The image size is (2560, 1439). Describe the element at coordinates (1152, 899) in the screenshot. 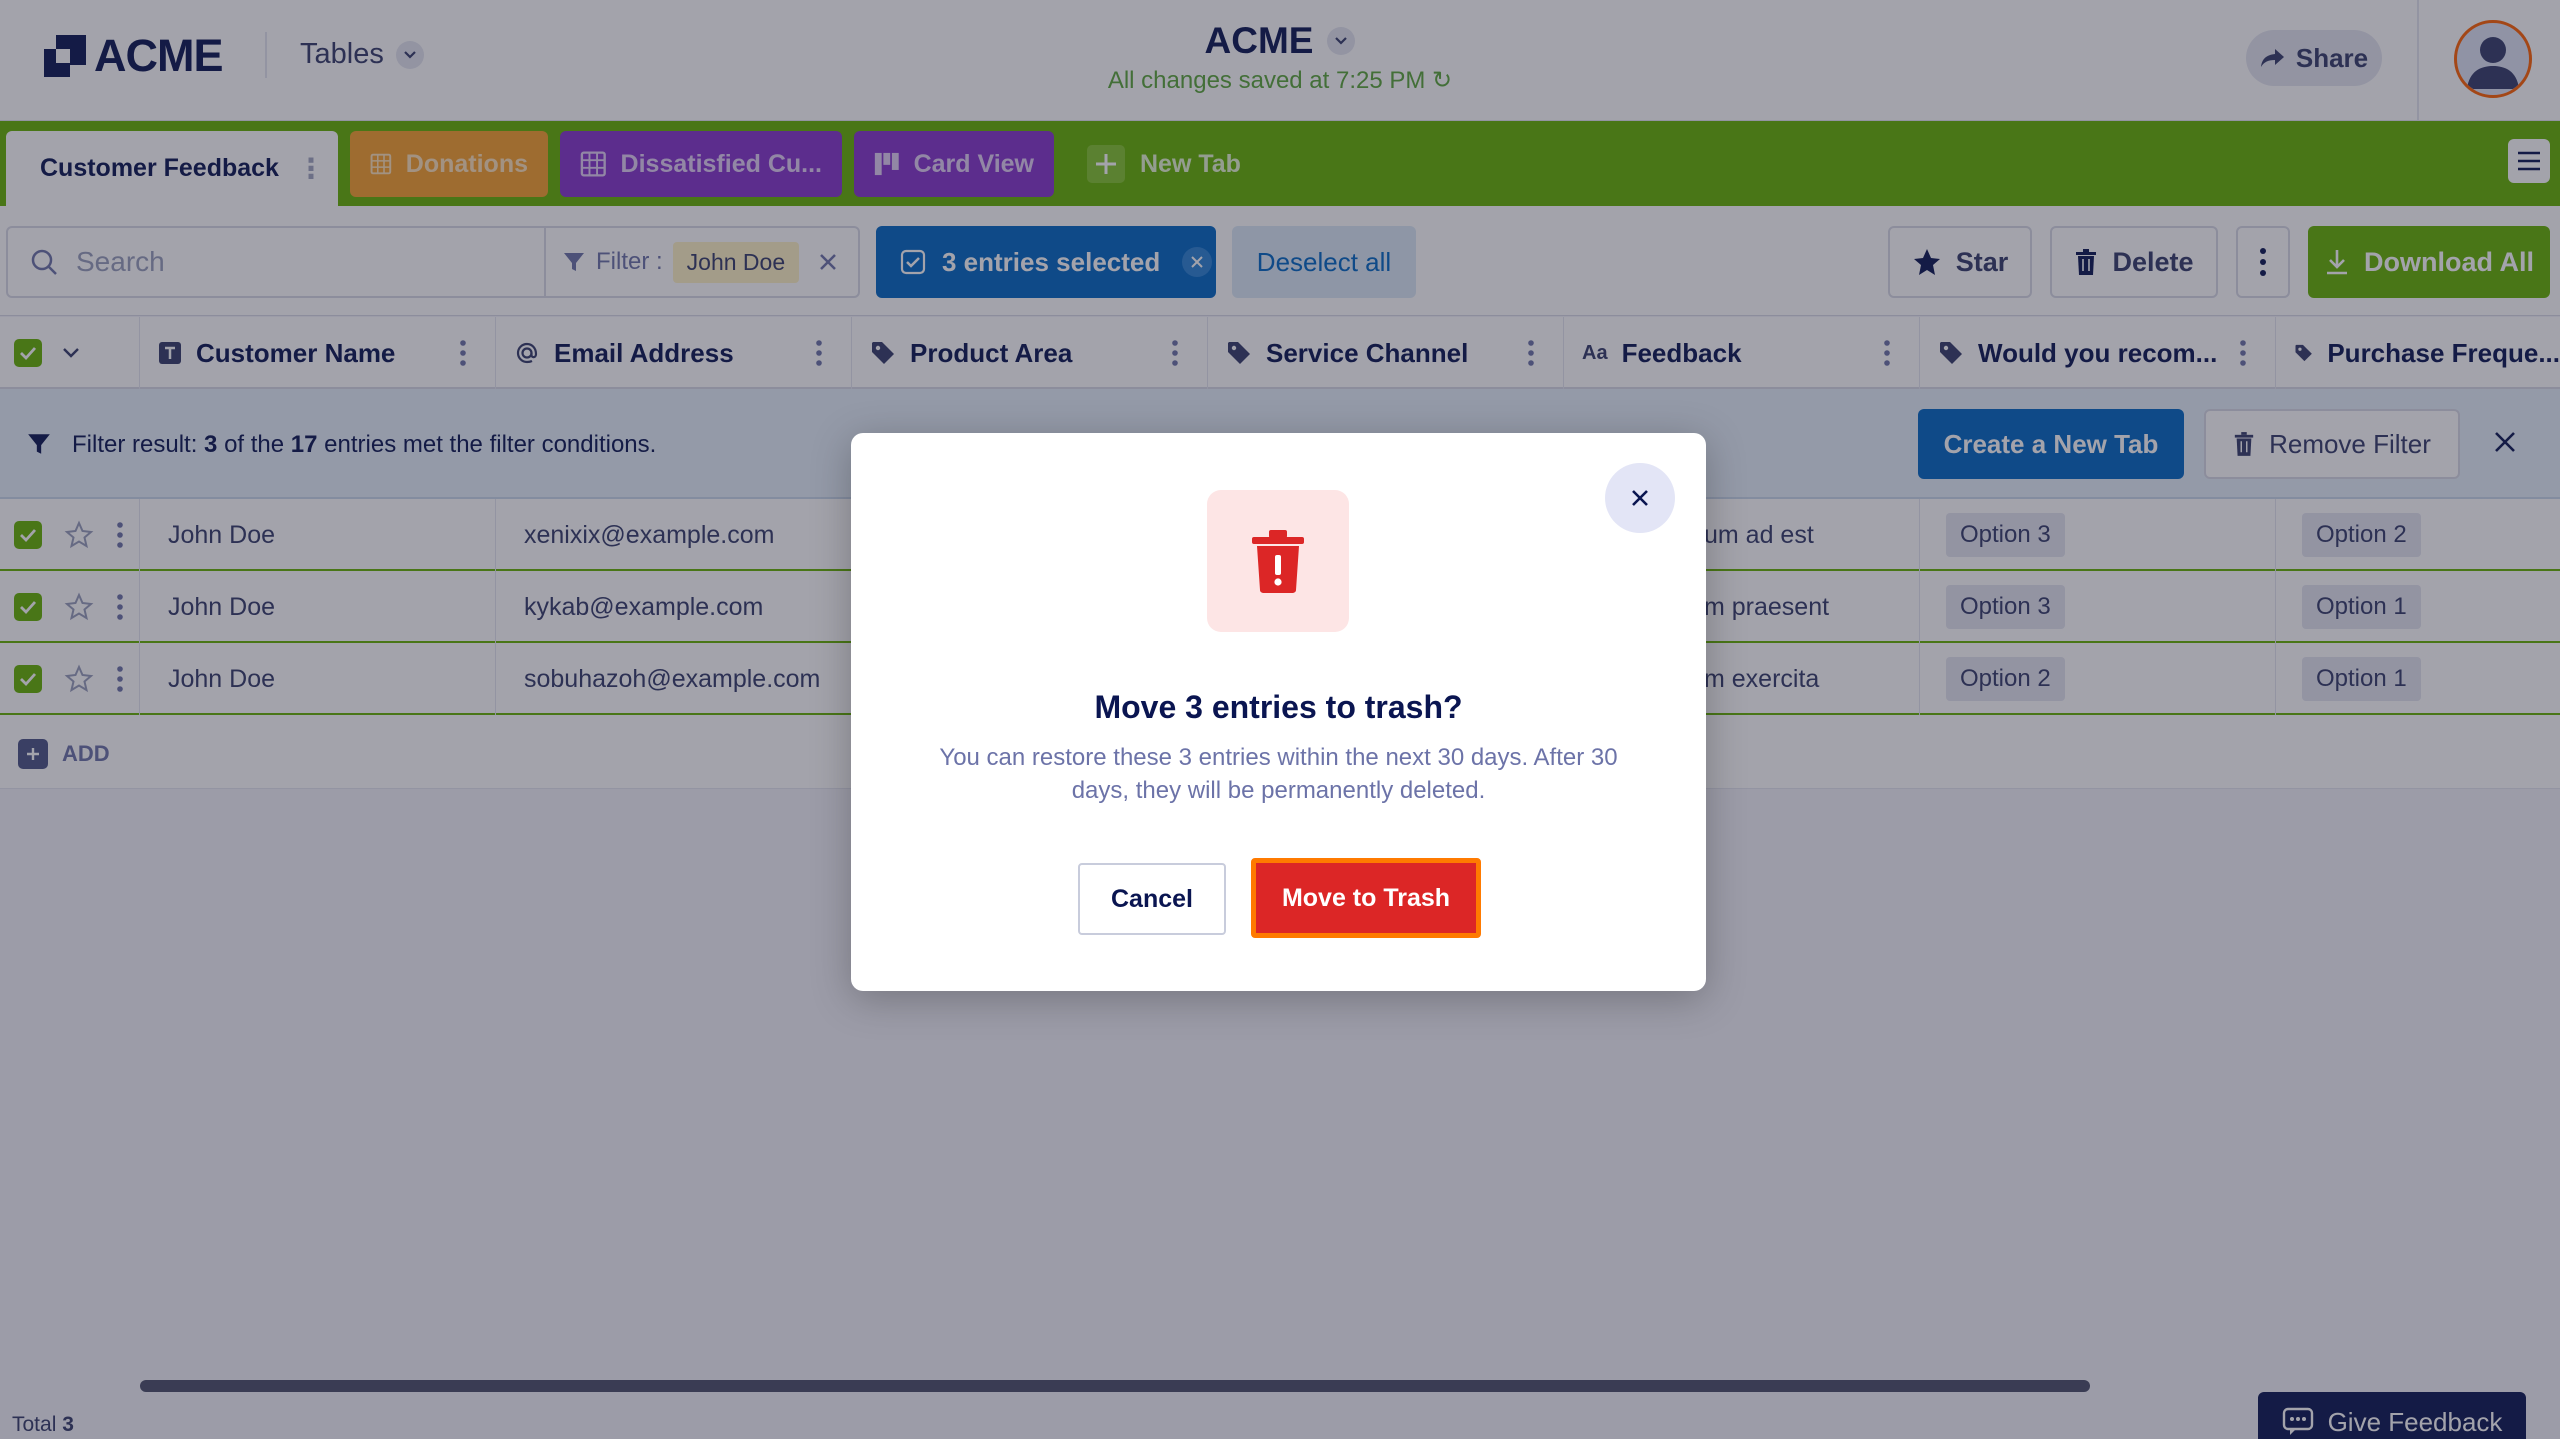

I see `cancel-button: Cancel` at that location.